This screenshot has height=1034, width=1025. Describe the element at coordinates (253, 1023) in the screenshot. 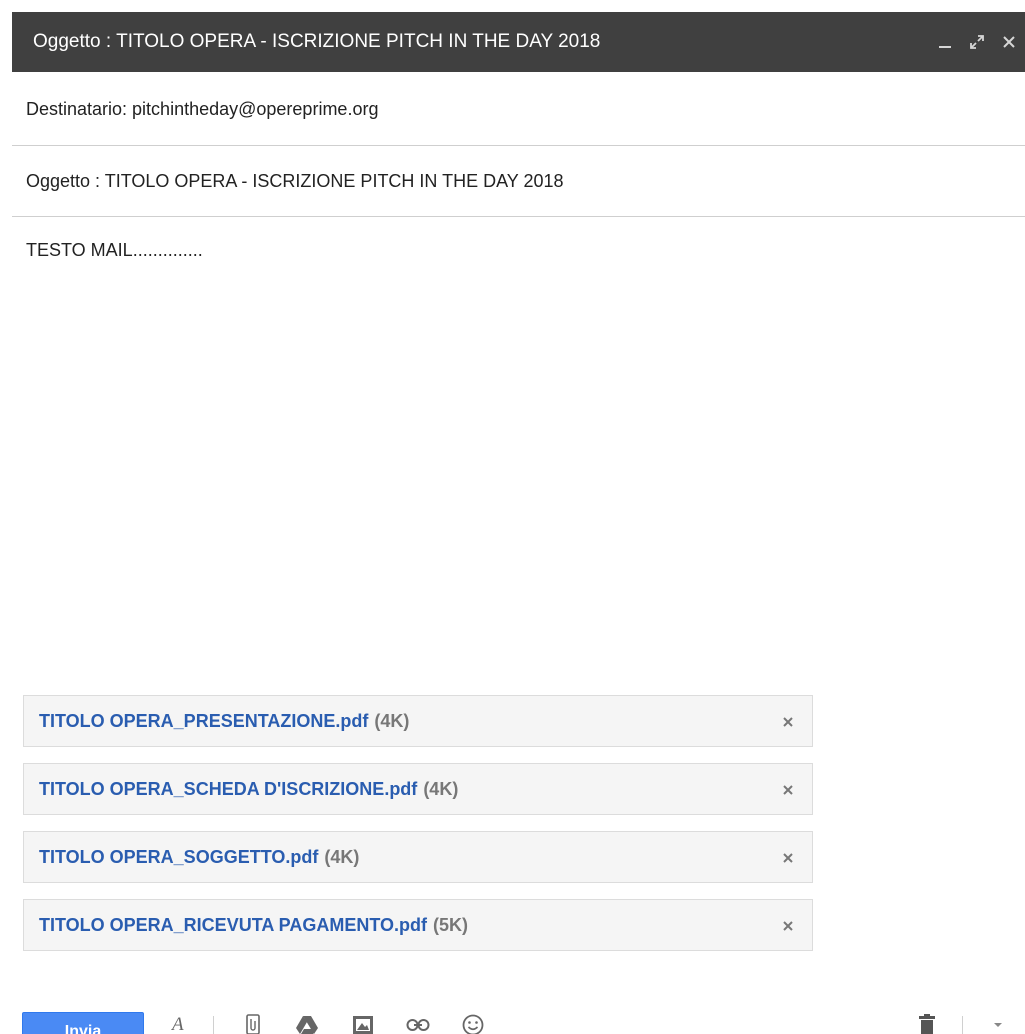

I see `paperclip-icon` at that location.